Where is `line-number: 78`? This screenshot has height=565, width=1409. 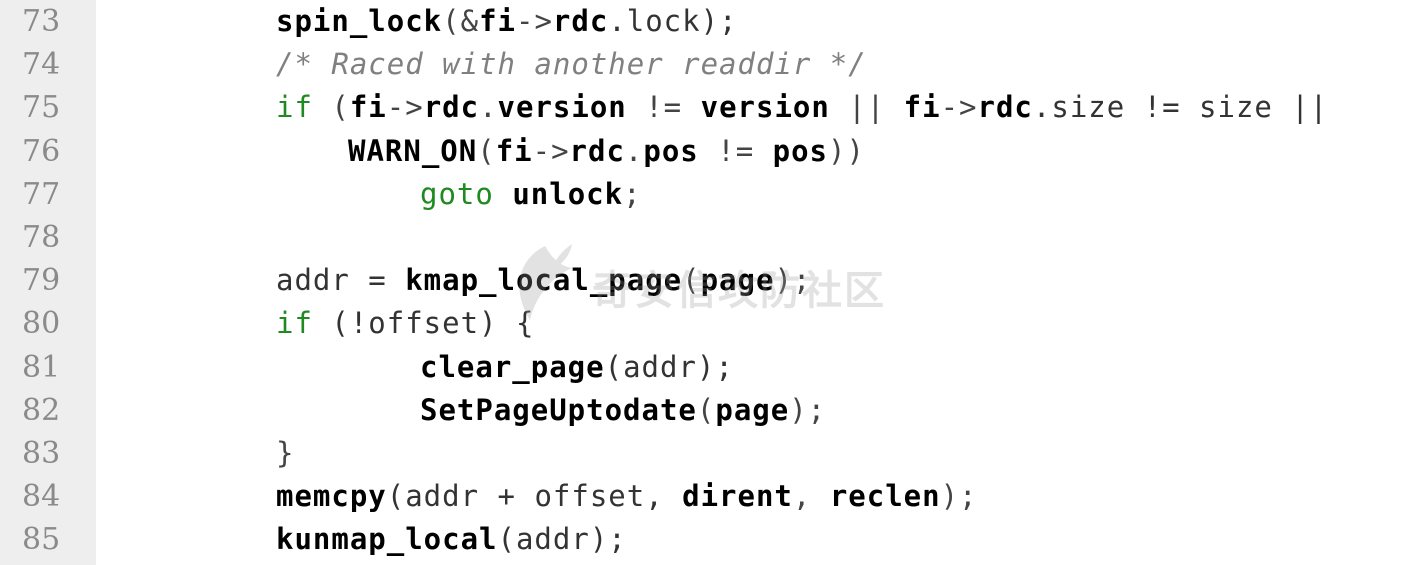 line-number: 78 is located at coordinates (41, 237).